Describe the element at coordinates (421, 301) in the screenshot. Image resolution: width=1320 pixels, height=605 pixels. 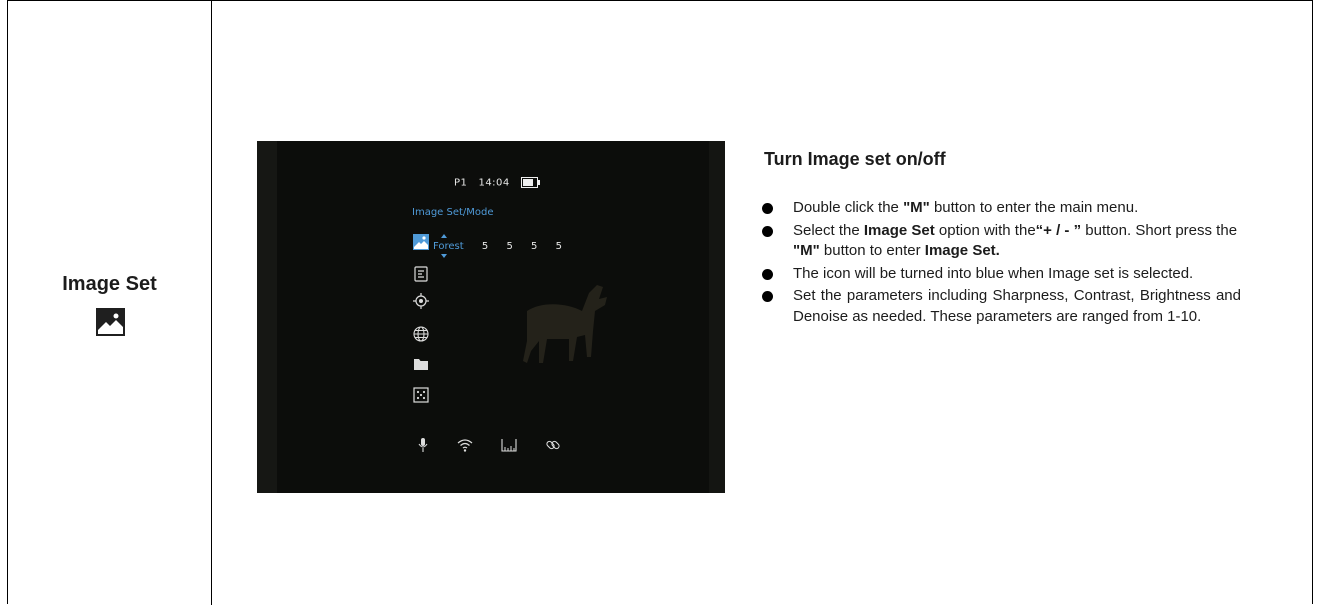
I see `crosshair-icon` at that location.